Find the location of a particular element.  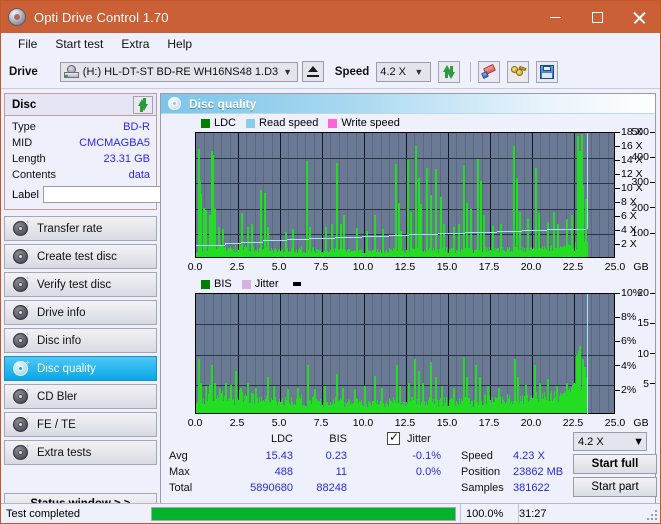

disc-refresh-button is located at coordinates (143, 104).